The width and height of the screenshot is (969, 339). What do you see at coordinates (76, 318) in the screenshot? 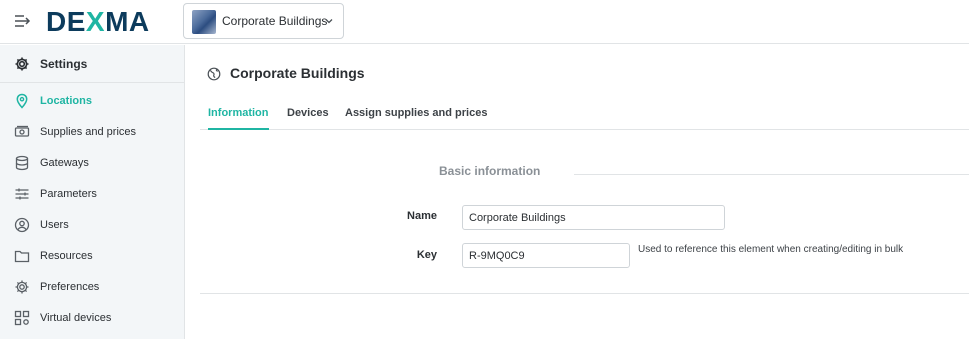
I see `sidebar-item-label: Virtual devices` at bounding box center [76, 318].